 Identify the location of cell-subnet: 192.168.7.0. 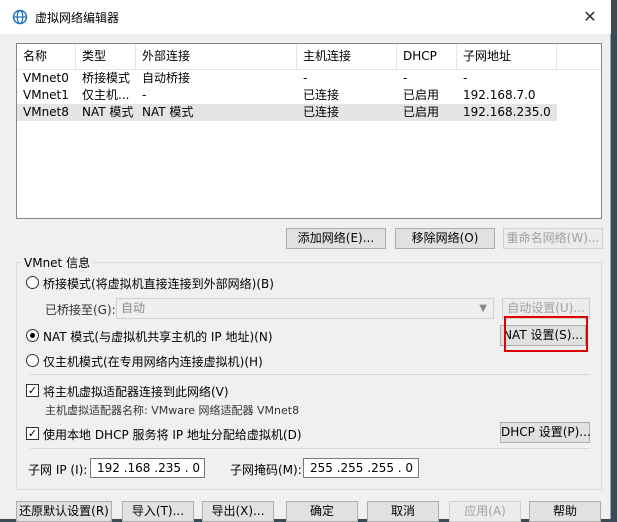
(499, 95).